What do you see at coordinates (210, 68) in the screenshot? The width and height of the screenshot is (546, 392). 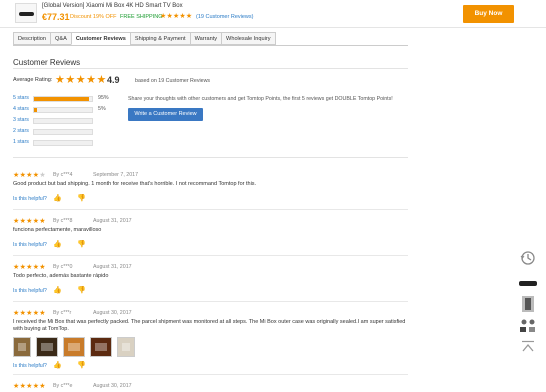 I see `section-divider` at bounding box center [210, 68].